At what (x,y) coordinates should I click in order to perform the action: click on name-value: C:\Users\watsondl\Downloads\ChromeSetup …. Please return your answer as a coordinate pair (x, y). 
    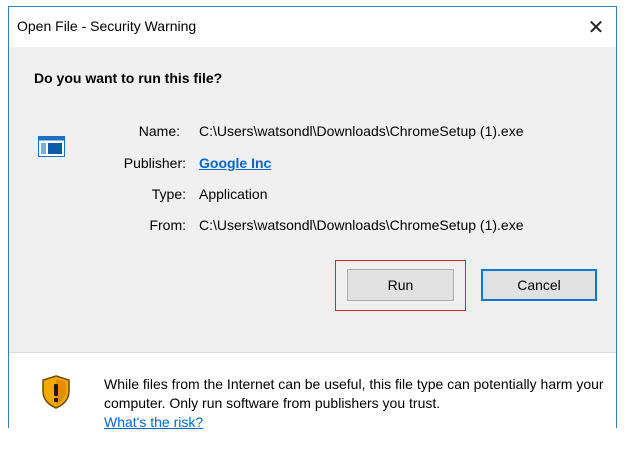
    Looking at the image, I should click on (361, 131).